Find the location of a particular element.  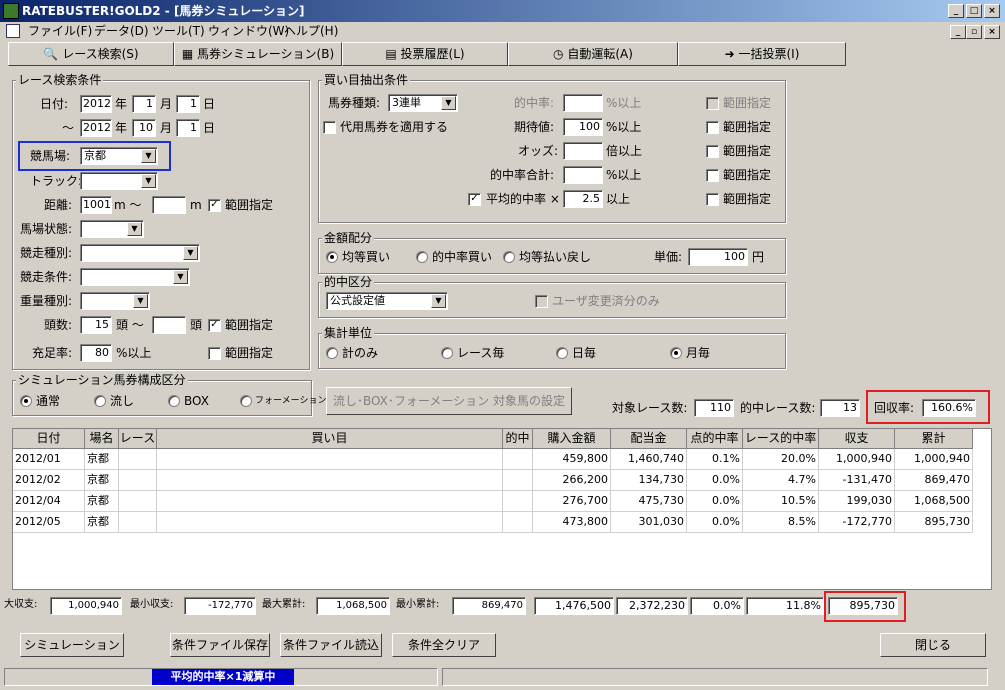

cell-cumulative: 1,068,500 is located at coordinates (934, 501).